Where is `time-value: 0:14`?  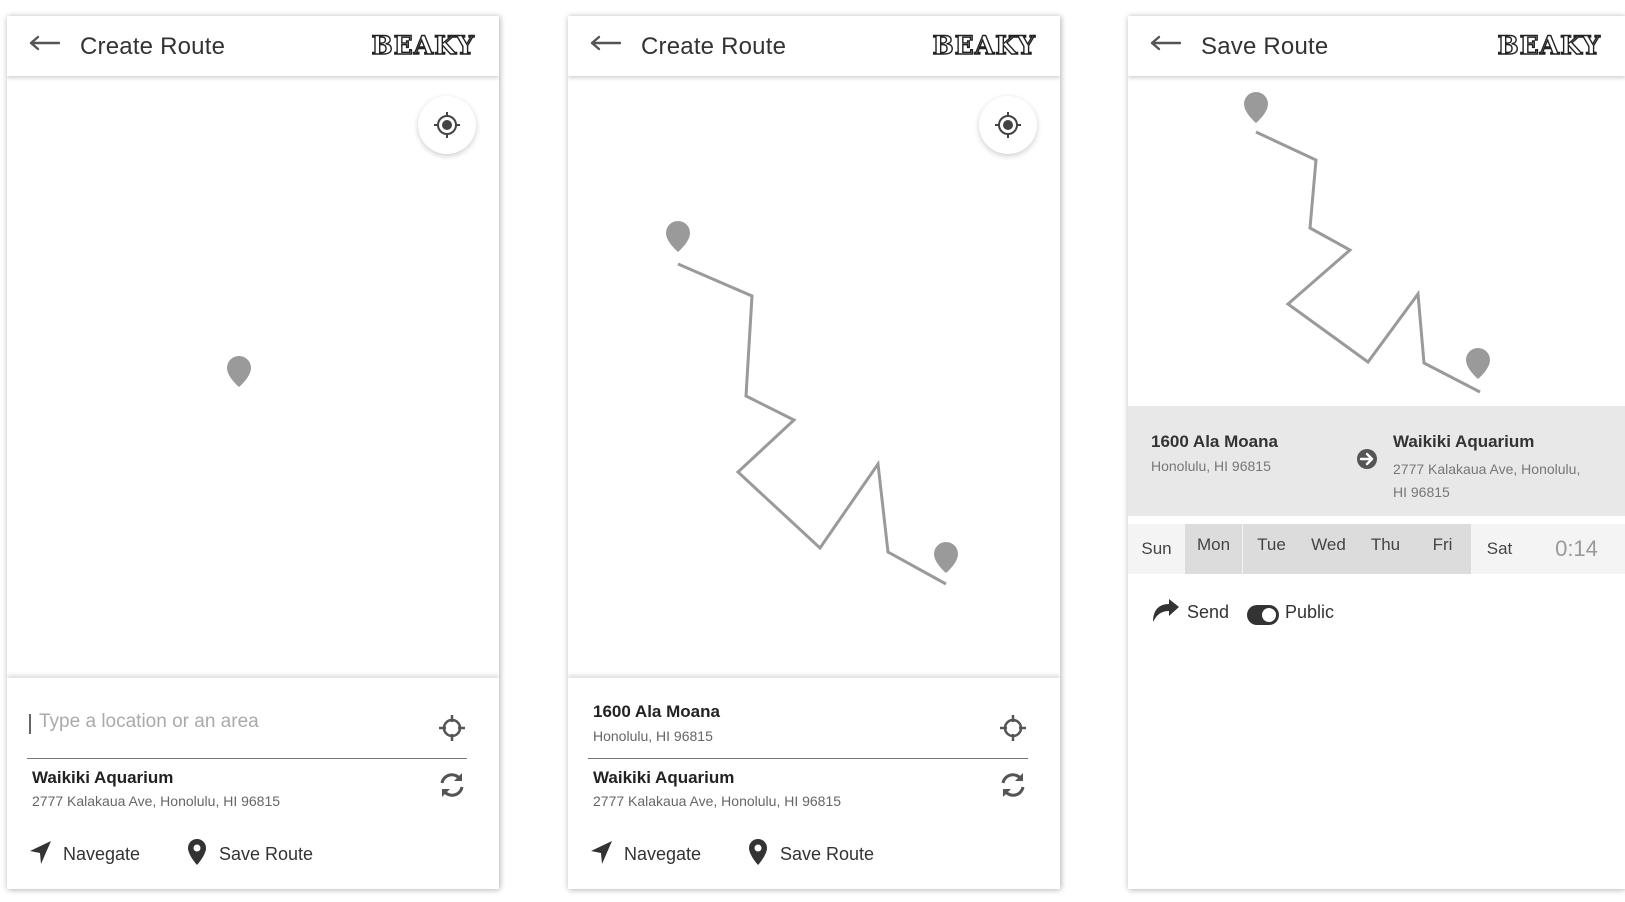 time-value: 0:14 is located at coordinates (1576, 549).